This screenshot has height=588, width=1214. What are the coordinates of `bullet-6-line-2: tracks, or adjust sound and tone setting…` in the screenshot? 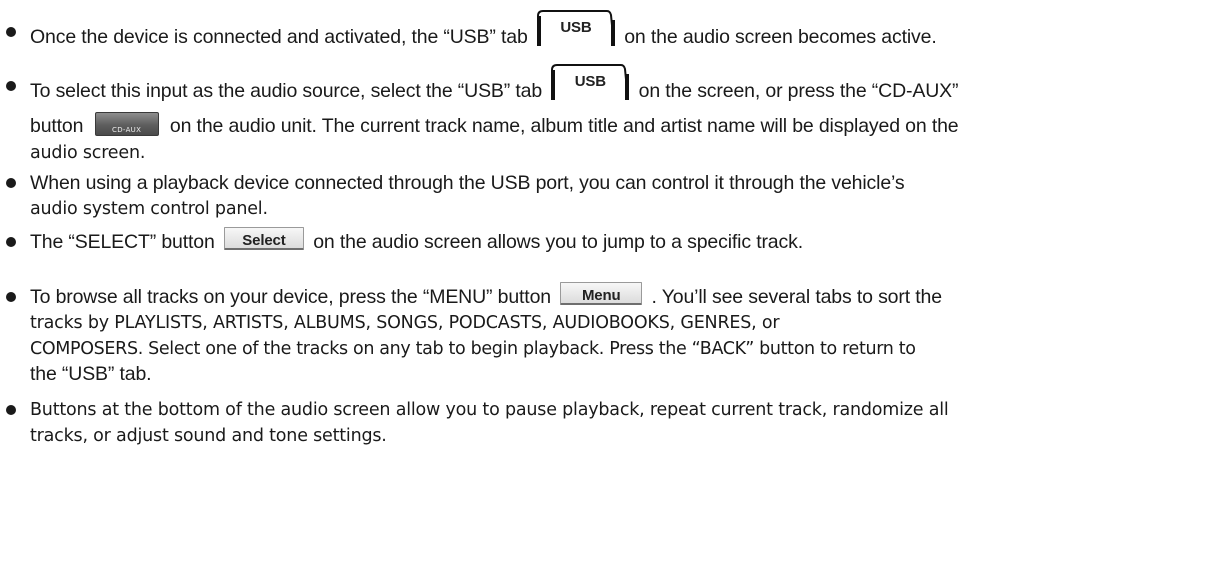 It's located at (208, 436).